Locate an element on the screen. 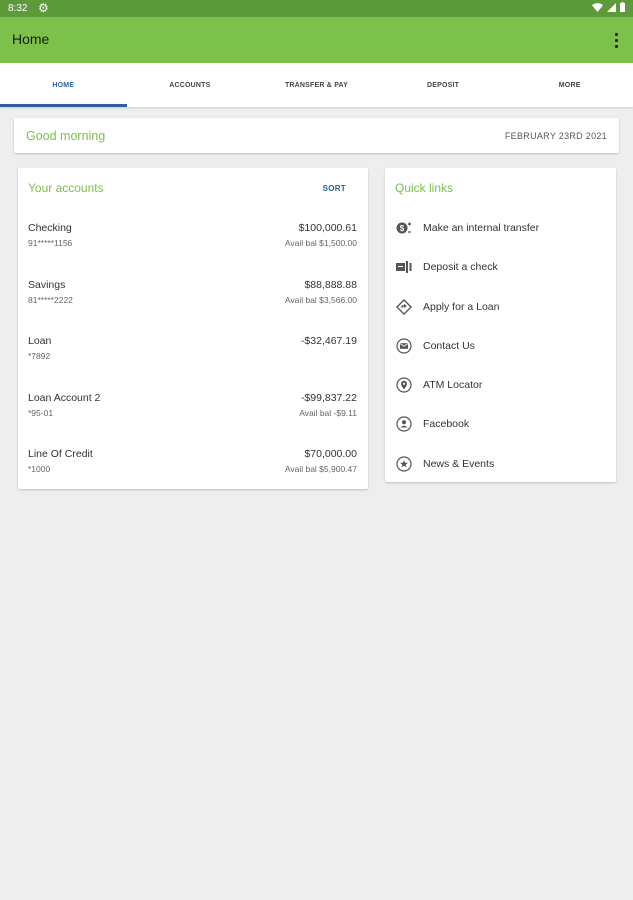 The image size is (633, 900). account-name: Line Of Credit is located at coordinates (60, 454).